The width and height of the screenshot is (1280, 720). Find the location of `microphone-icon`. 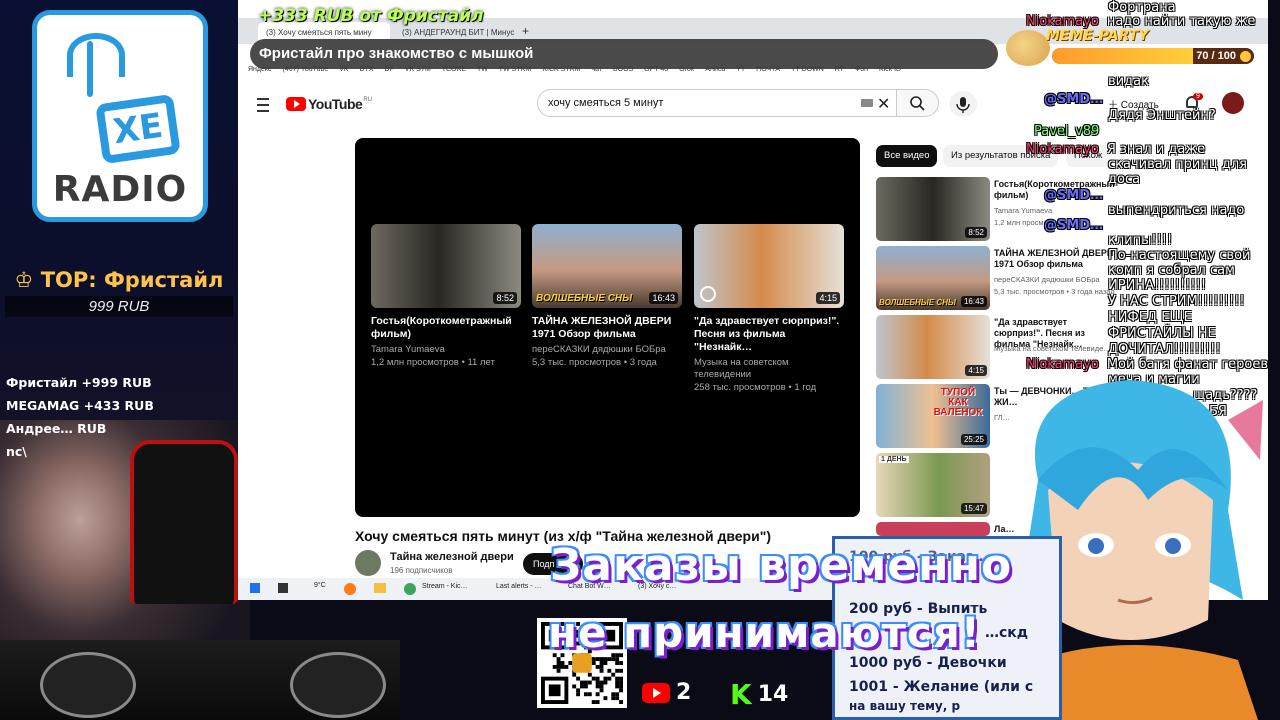

microphone-icon is located at coordinates (963, 105).